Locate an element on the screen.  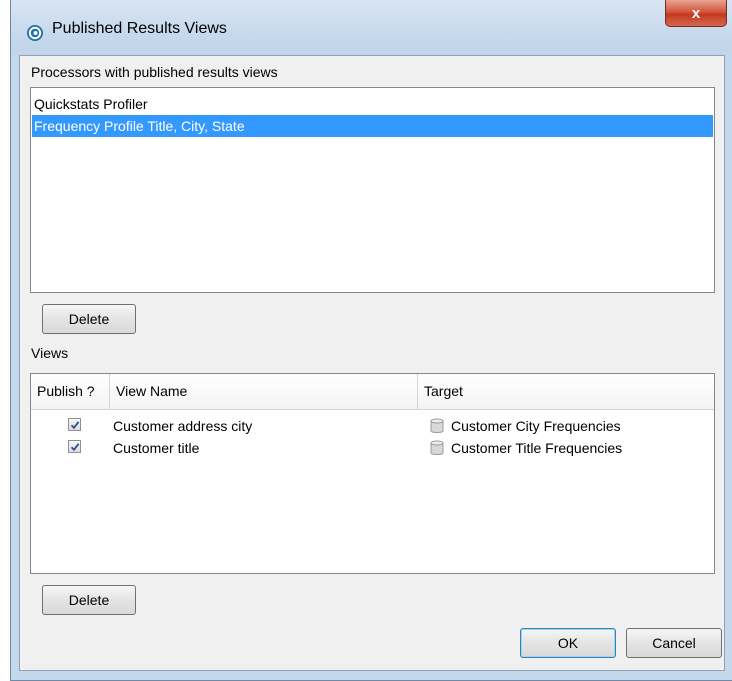
column-header-publish: Publish ? is located at coordinates (70, 391).